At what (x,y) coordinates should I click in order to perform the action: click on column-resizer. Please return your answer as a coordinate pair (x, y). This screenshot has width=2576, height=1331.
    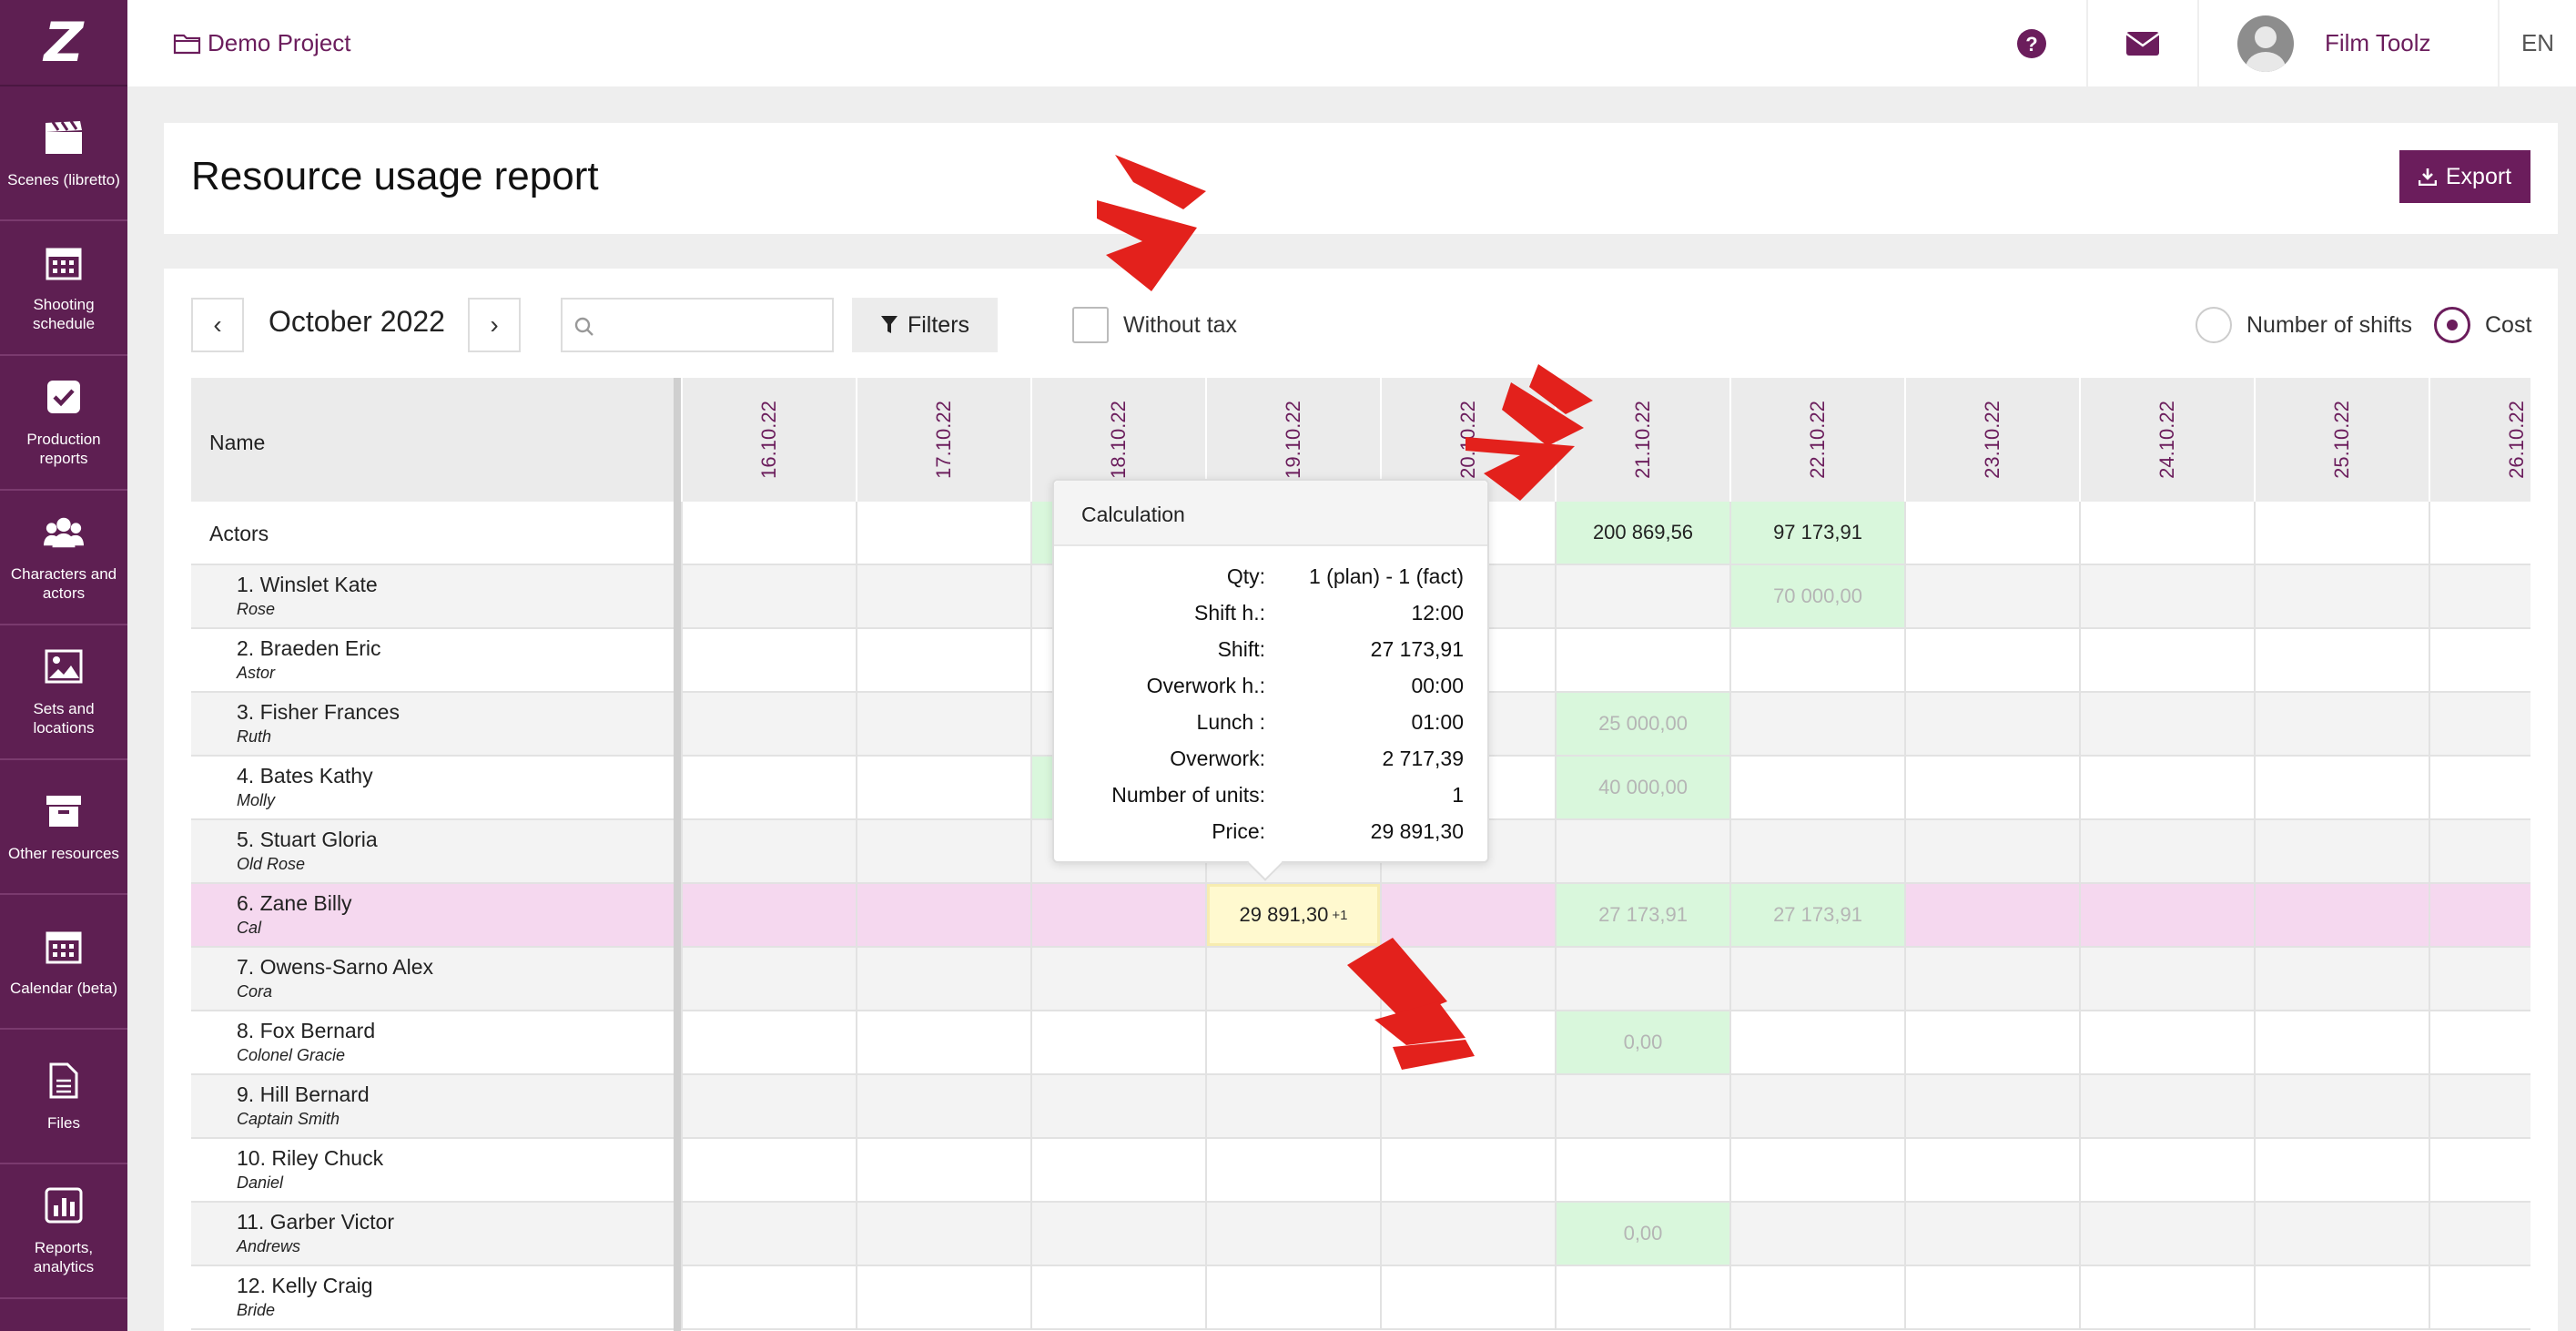
    Looking at the image, I should click on (677, 854).